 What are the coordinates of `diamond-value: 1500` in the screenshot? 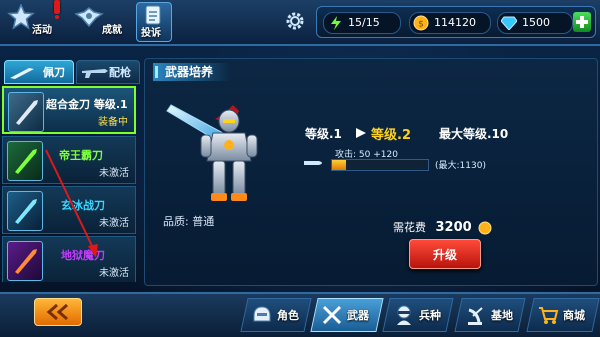 It's located at (536, 22).